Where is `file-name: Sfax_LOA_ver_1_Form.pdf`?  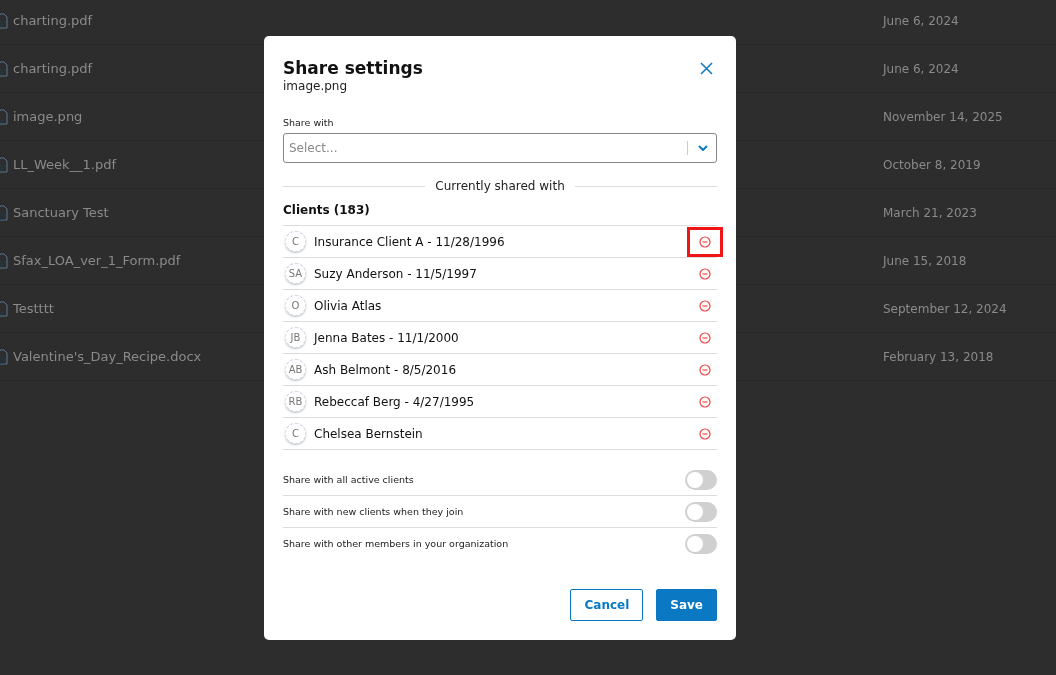 file-name: Sfax_LOA_ver_1_Form.pdf is located at coordinates (97, 260).